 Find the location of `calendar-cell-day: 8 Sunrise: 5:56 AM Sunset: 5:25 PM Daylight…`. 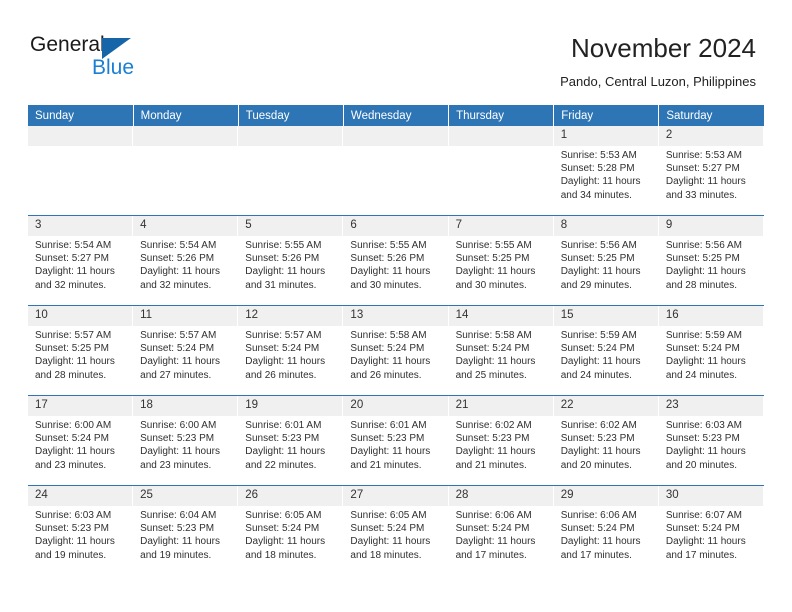

calendar-cell-day: 8 Sunrise: 5:56 AM Sunset: 5:25 PM Daylight… is located at coordinates (606, 260).